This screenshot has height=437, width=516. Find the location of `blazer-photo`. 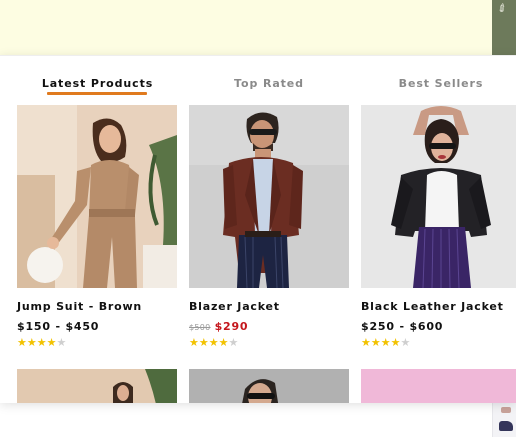

blazer-photo is located at coordinates (269, 196).